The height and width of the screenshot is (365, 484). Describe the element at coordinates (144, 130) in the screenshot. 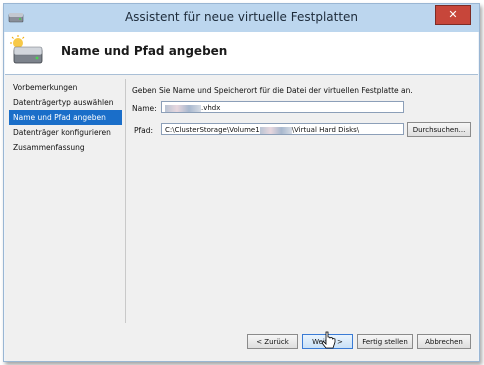

I see `path-label: Pfad:` at that location.